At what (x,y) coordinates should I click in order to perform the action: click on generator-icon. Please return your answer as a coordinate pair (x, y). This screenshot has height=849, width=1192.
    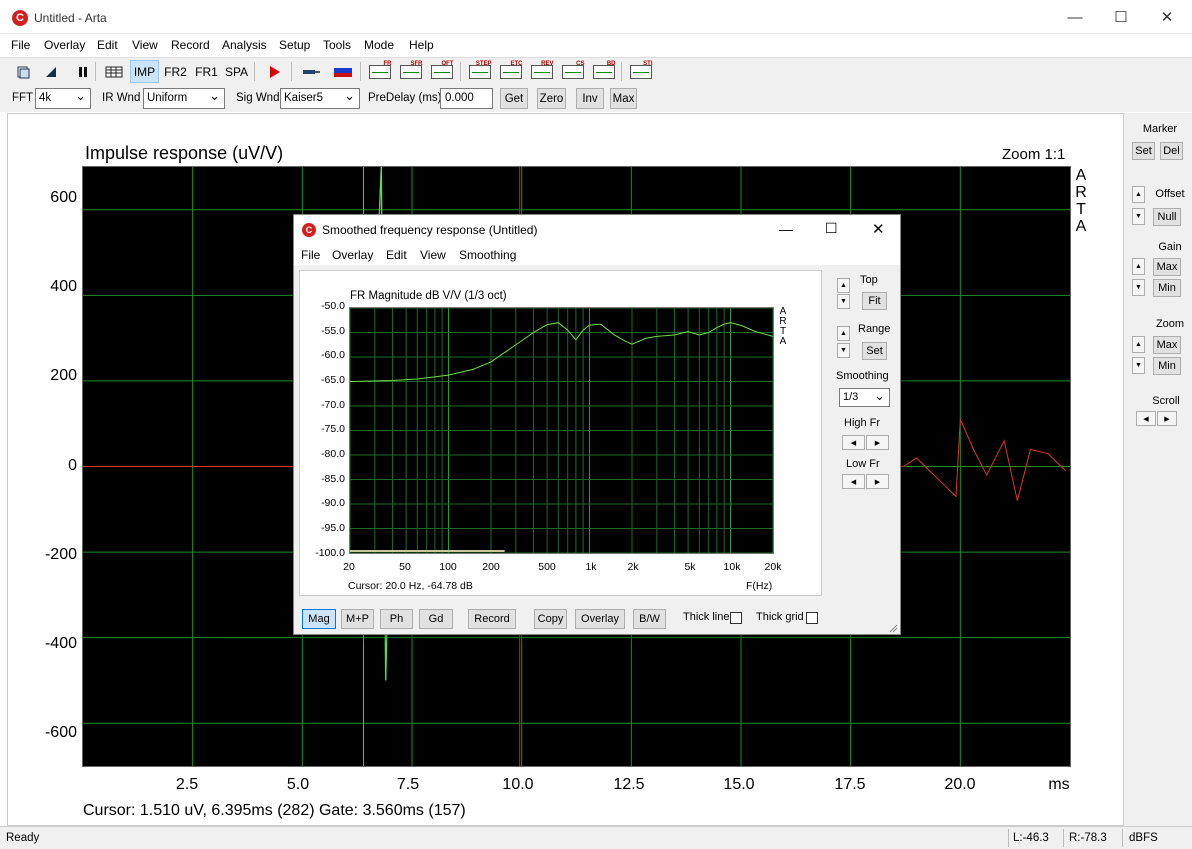
    Looking at the image, I should click on (50, 71).